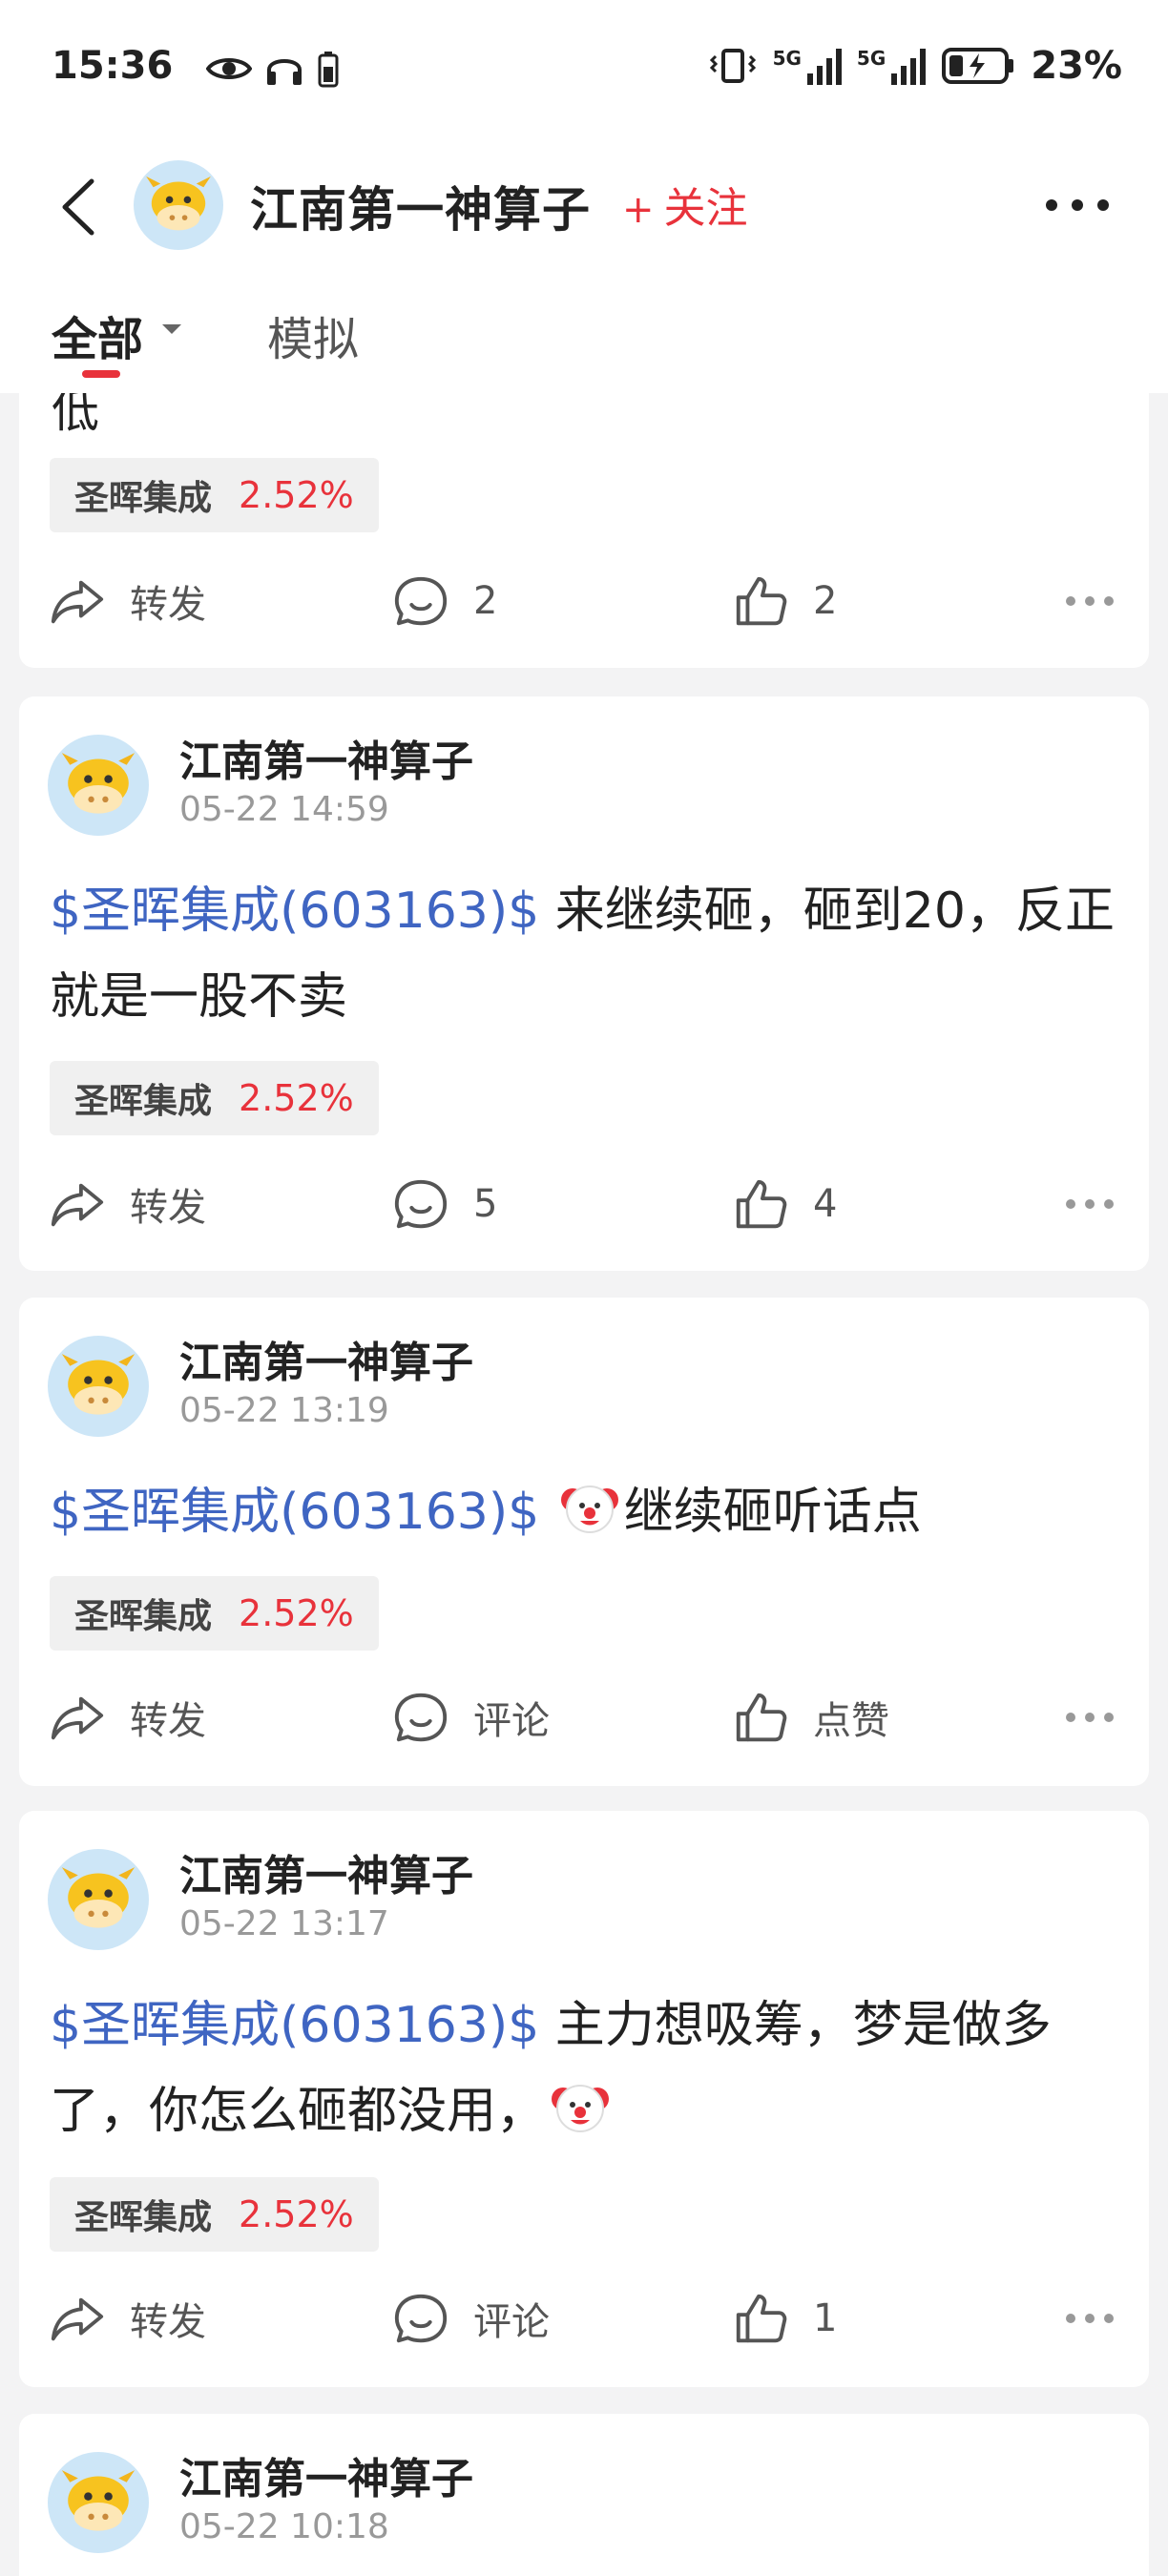  Describe the element at coordinates (1077, 205) in the screenshot. I see `more-options-icon` at that location.